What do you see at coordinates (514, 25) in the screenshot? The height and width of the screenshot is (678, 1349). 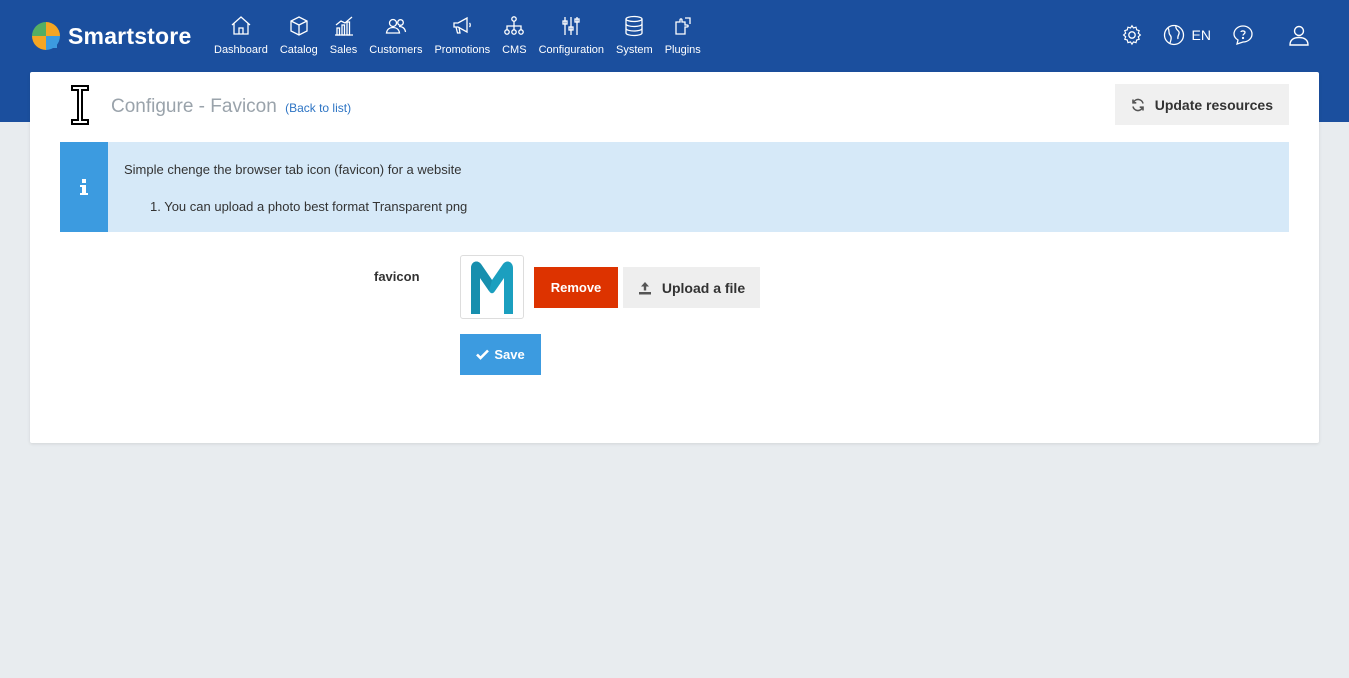 I see `sitemap-icon` at bounding box center [514, 25].